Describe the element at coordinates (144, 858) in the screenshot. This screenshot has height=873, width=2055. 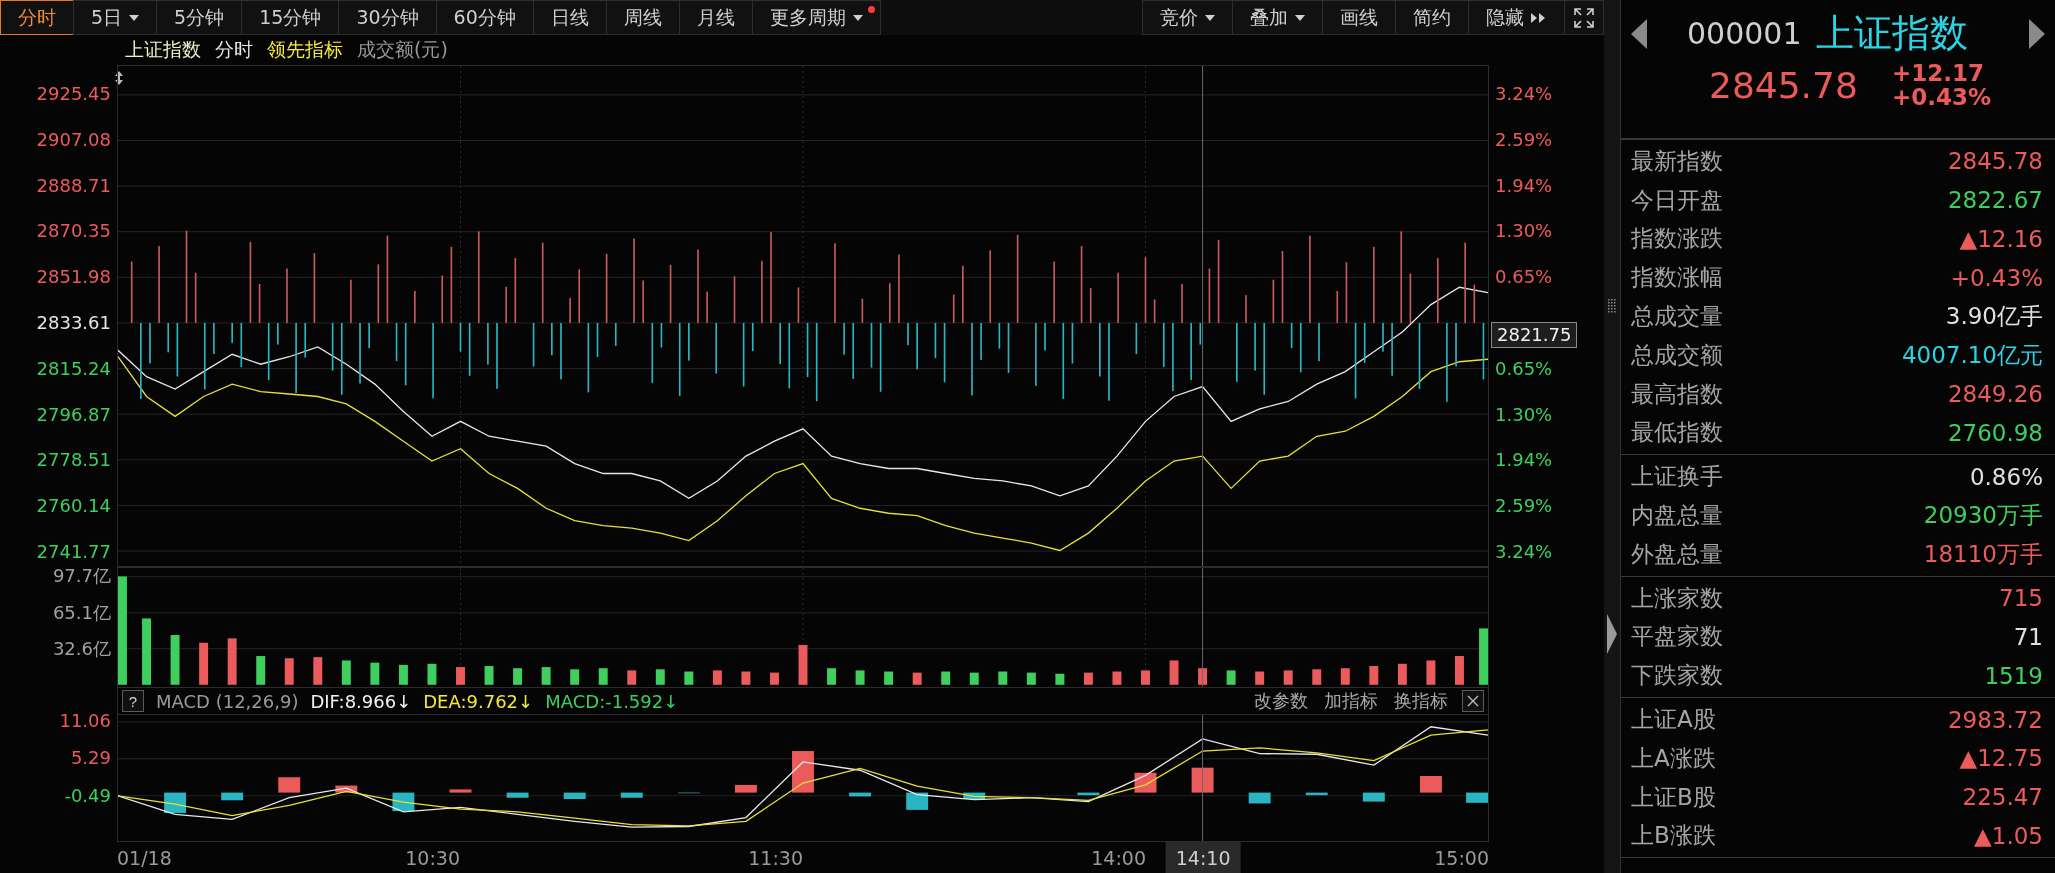
I see `time-label: 01/18` at that location.